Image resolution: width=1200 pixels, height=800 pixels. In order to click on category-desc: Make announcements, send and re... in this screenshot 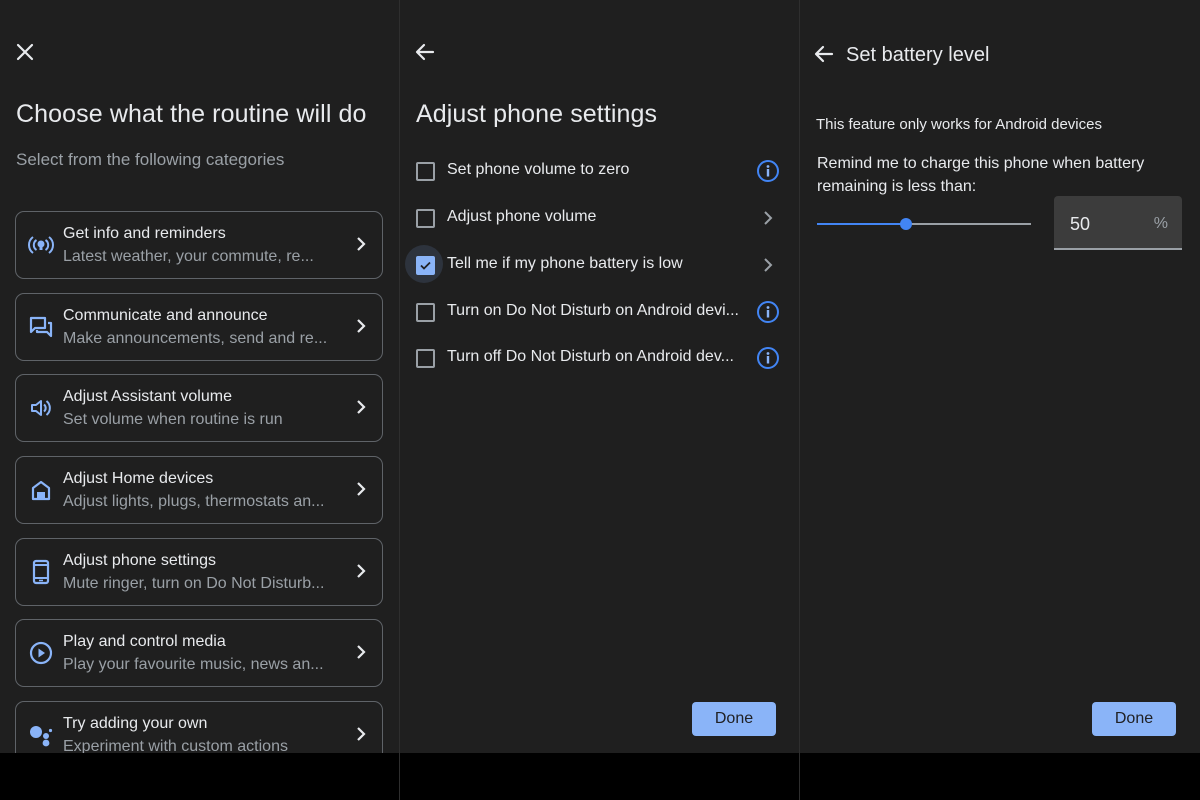, I will do `click(195, 338)`.